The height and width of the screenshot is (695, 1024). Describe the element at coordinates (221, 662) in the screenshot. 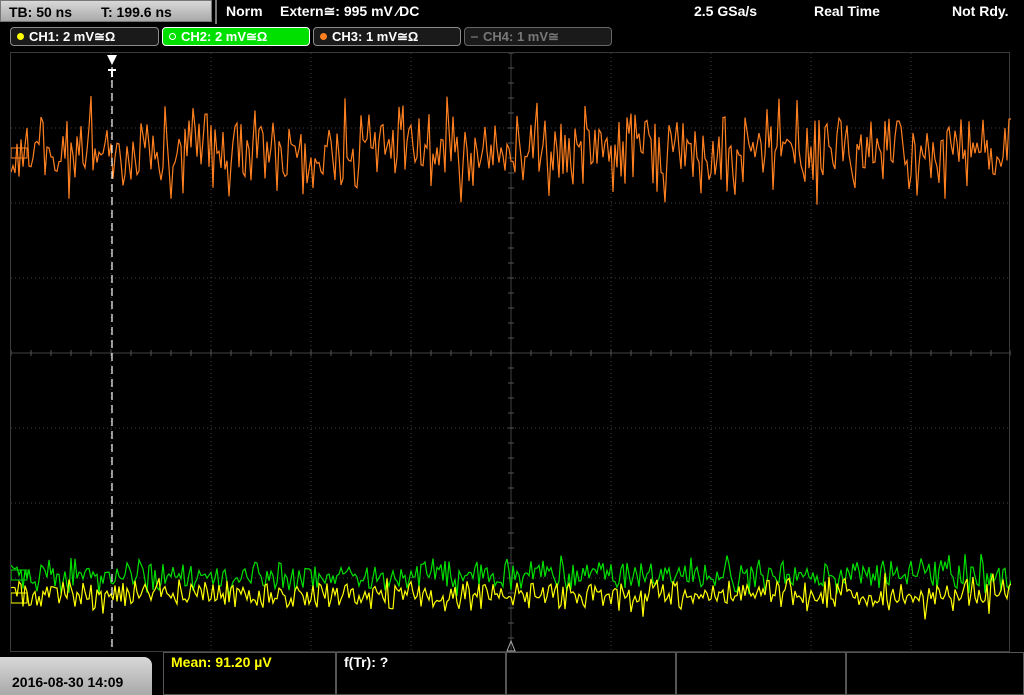

I see `measurement-1-value: Mean: 91.20 µV` at that location.